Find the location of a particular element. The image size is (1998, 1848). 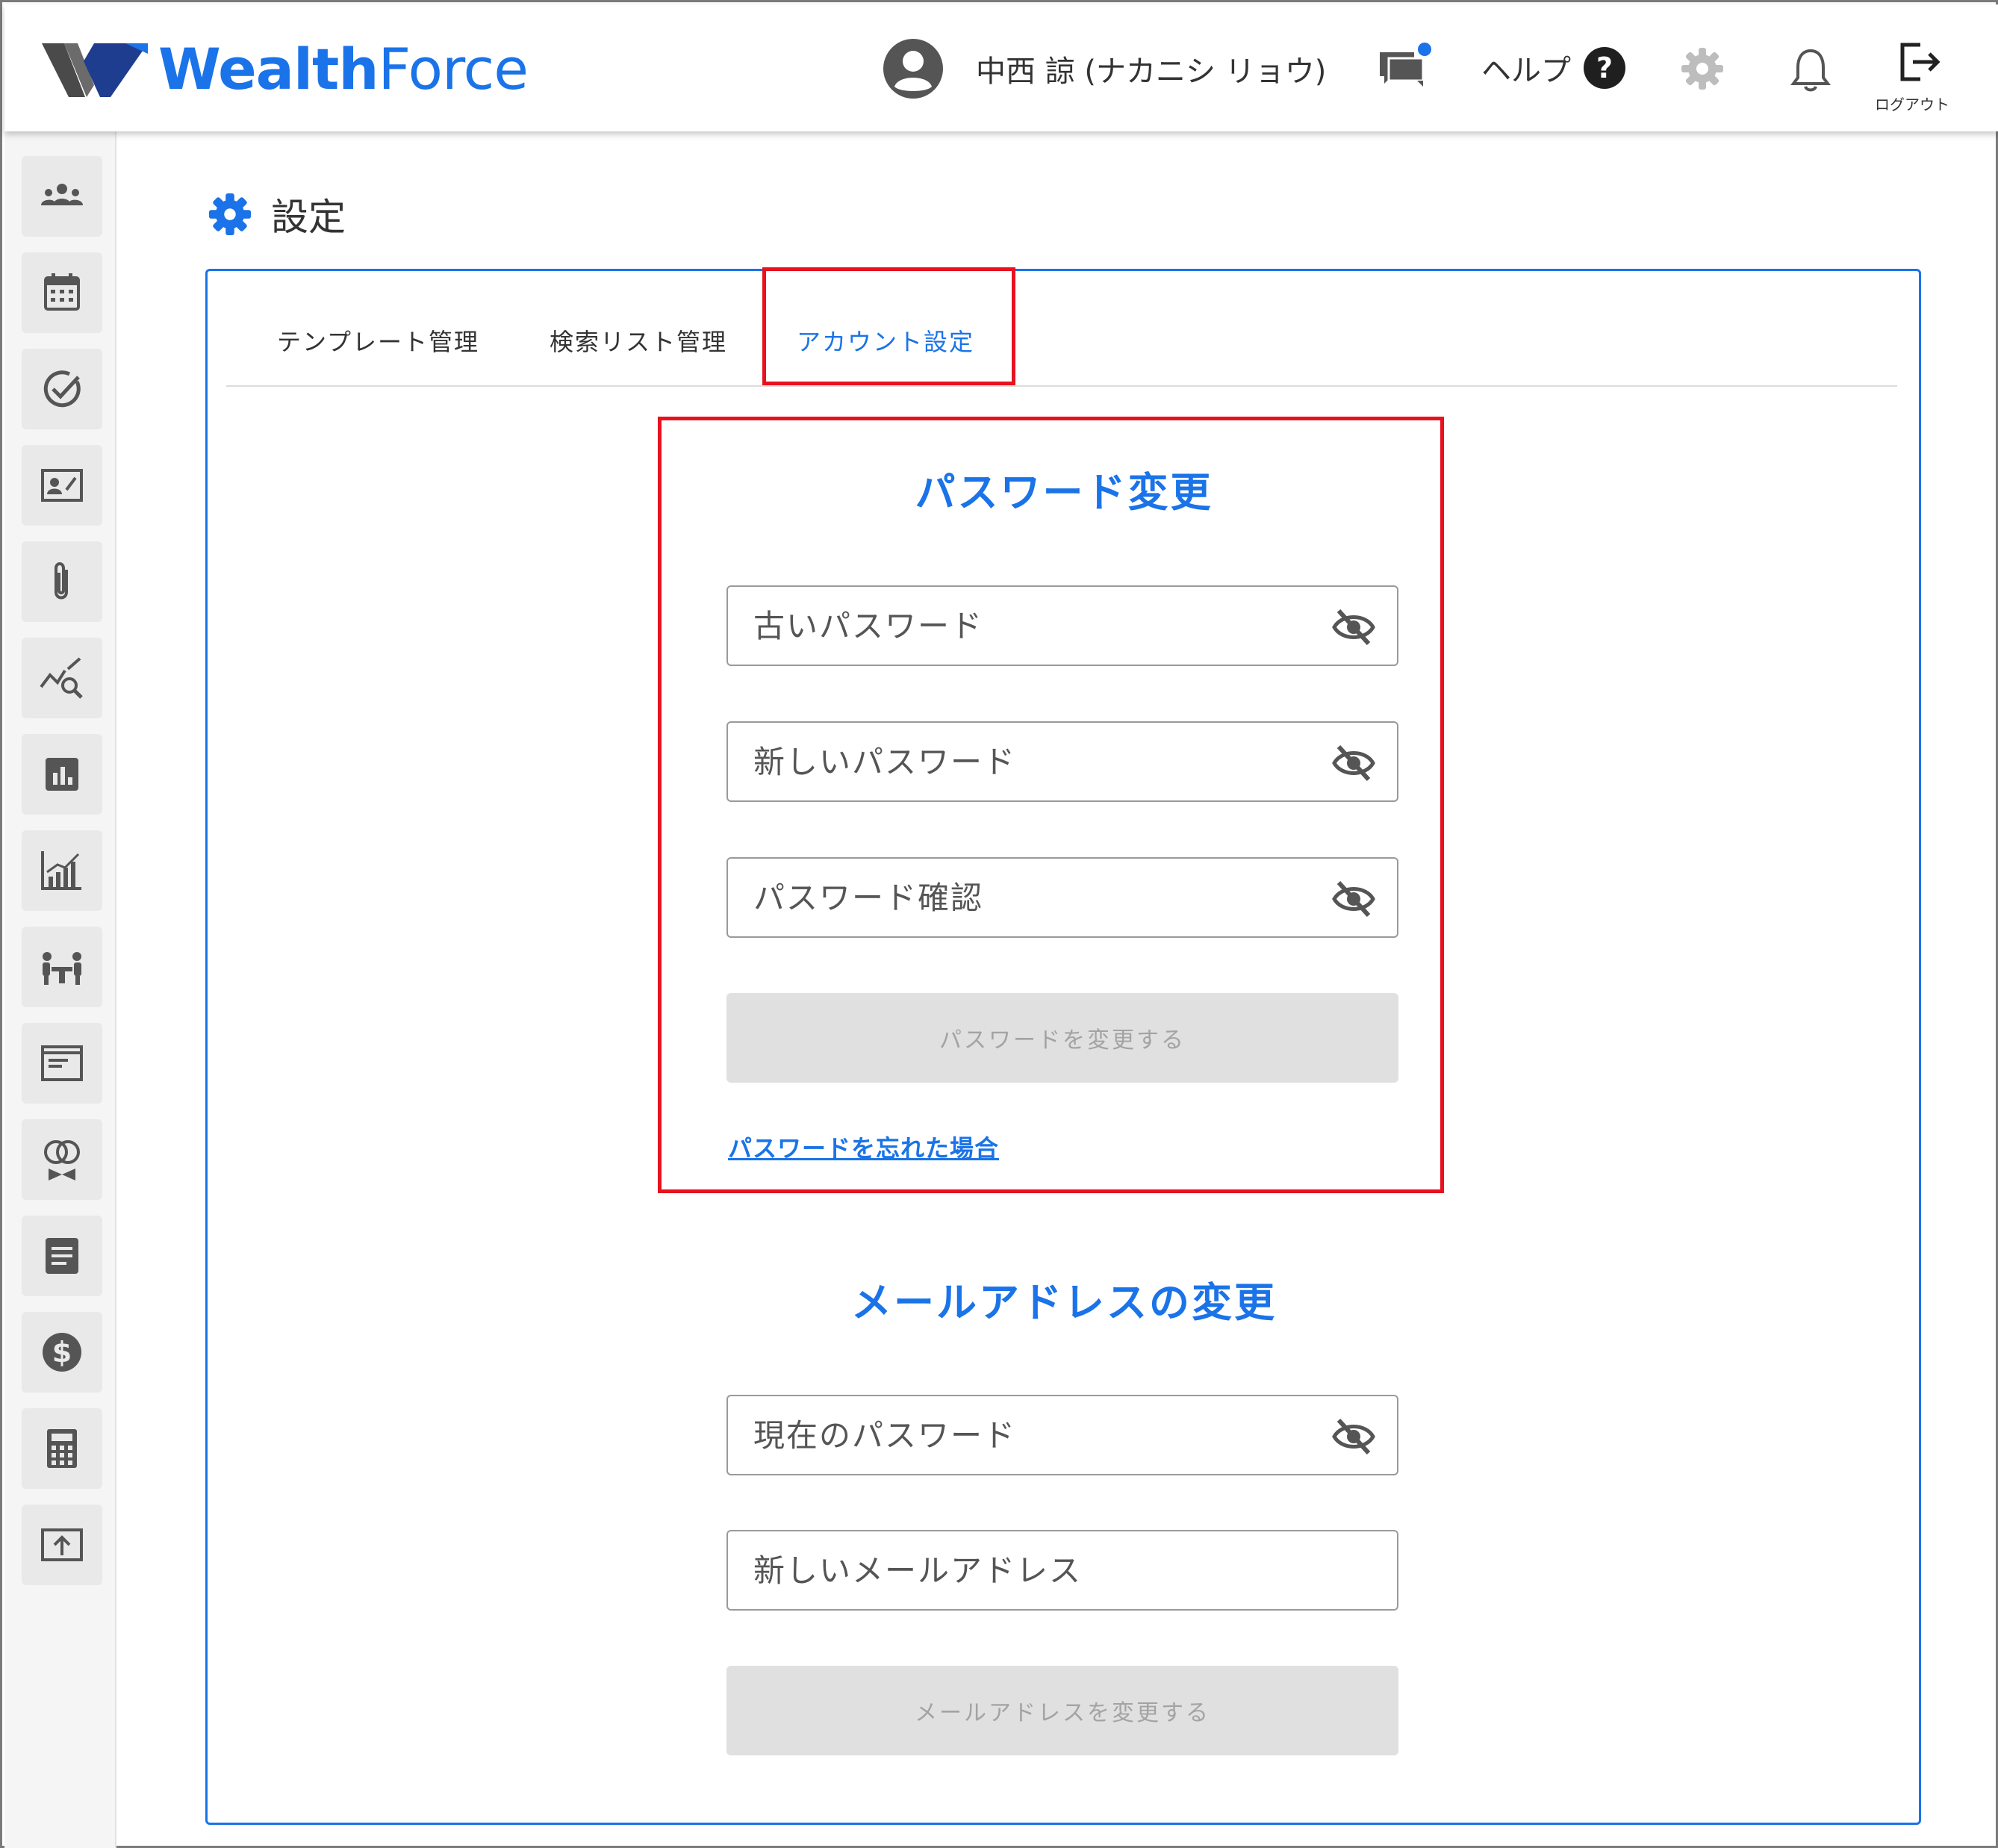

sidebar: $ is located at coordinates (60, 989).